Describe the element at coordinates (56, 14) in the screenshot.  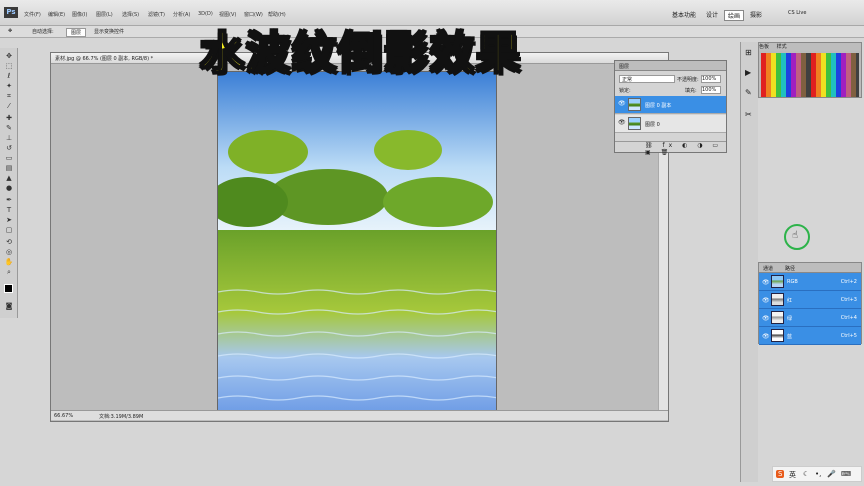
I see `menu-edit: 编辑(E)` at that location.